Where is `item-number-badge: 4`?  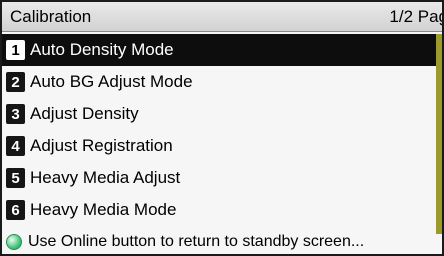
item-number-badge: 4 is located at coordinates (15, 146).